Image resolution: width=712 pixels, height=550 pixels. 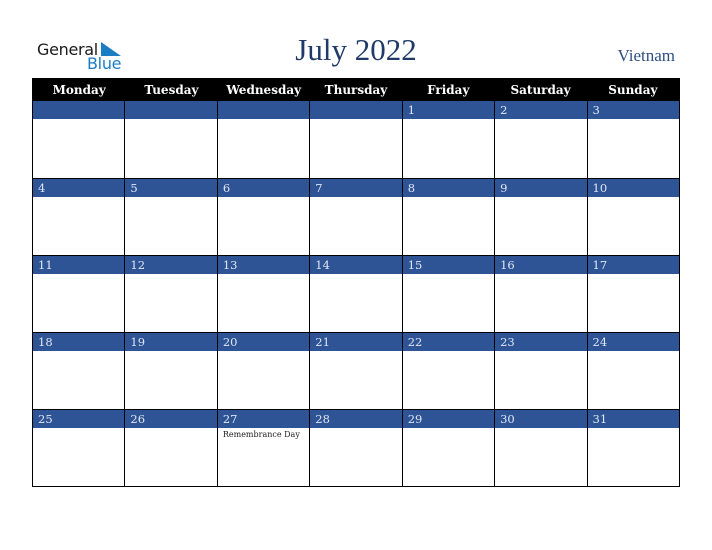 I want to click on day-number: 21, so click(x=356, y=342).